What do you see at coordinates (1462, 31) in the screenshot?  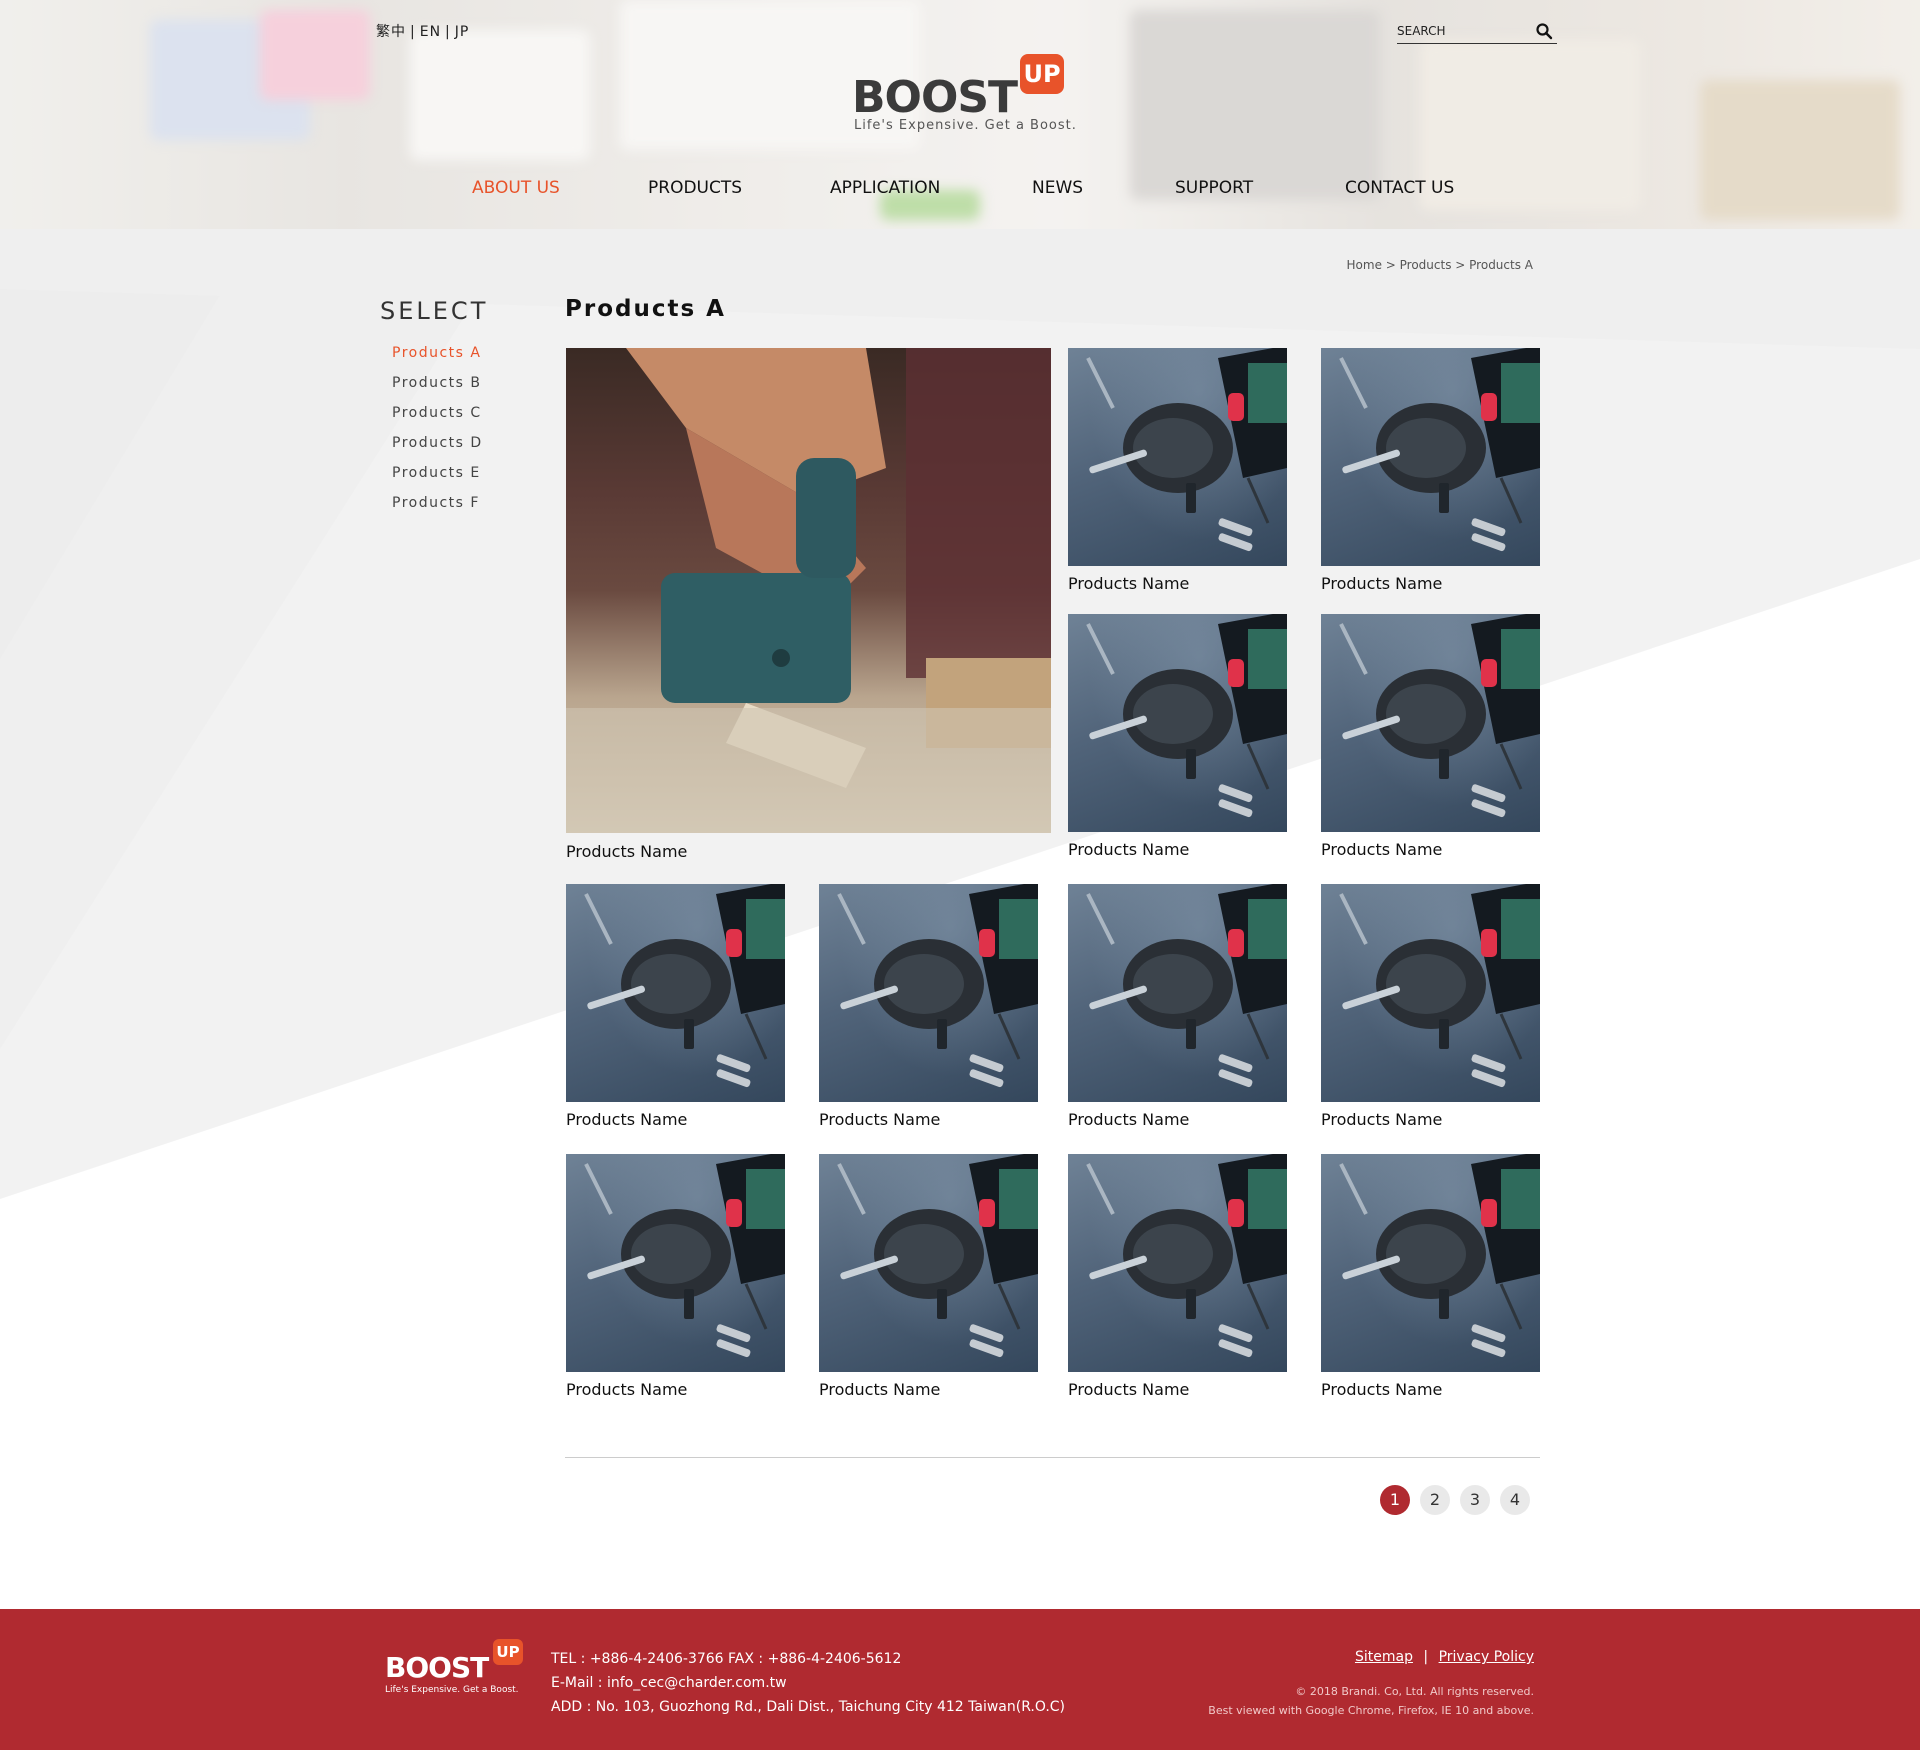 I see `search-input` at bounding box center [1462, 31].